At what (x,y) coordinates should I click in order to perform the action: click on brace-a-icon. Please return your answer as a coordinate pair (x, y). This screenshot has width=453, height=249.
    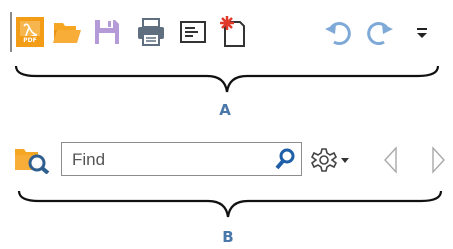
    Looking at the image, I should click on (227, 79).